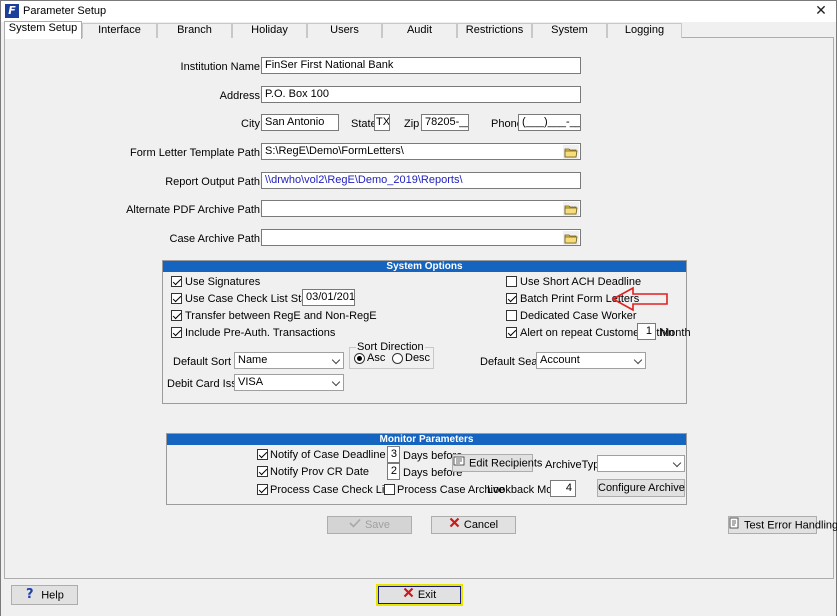 The width and height of the screenshot is (837, 616). I want to click on transfer-regE-checkbox, so click(176, 315).